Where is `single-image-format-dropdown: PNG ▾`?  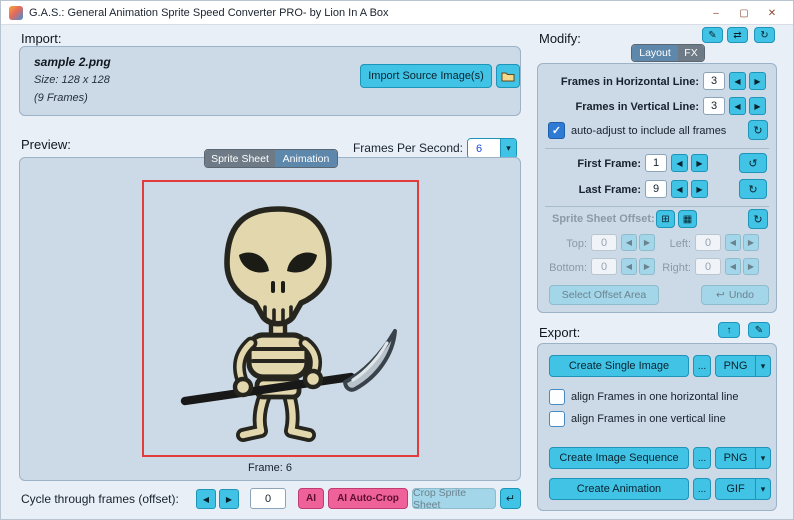 single-image-format-dropdown: PNG ▾ is located at coordinates (743, 366).